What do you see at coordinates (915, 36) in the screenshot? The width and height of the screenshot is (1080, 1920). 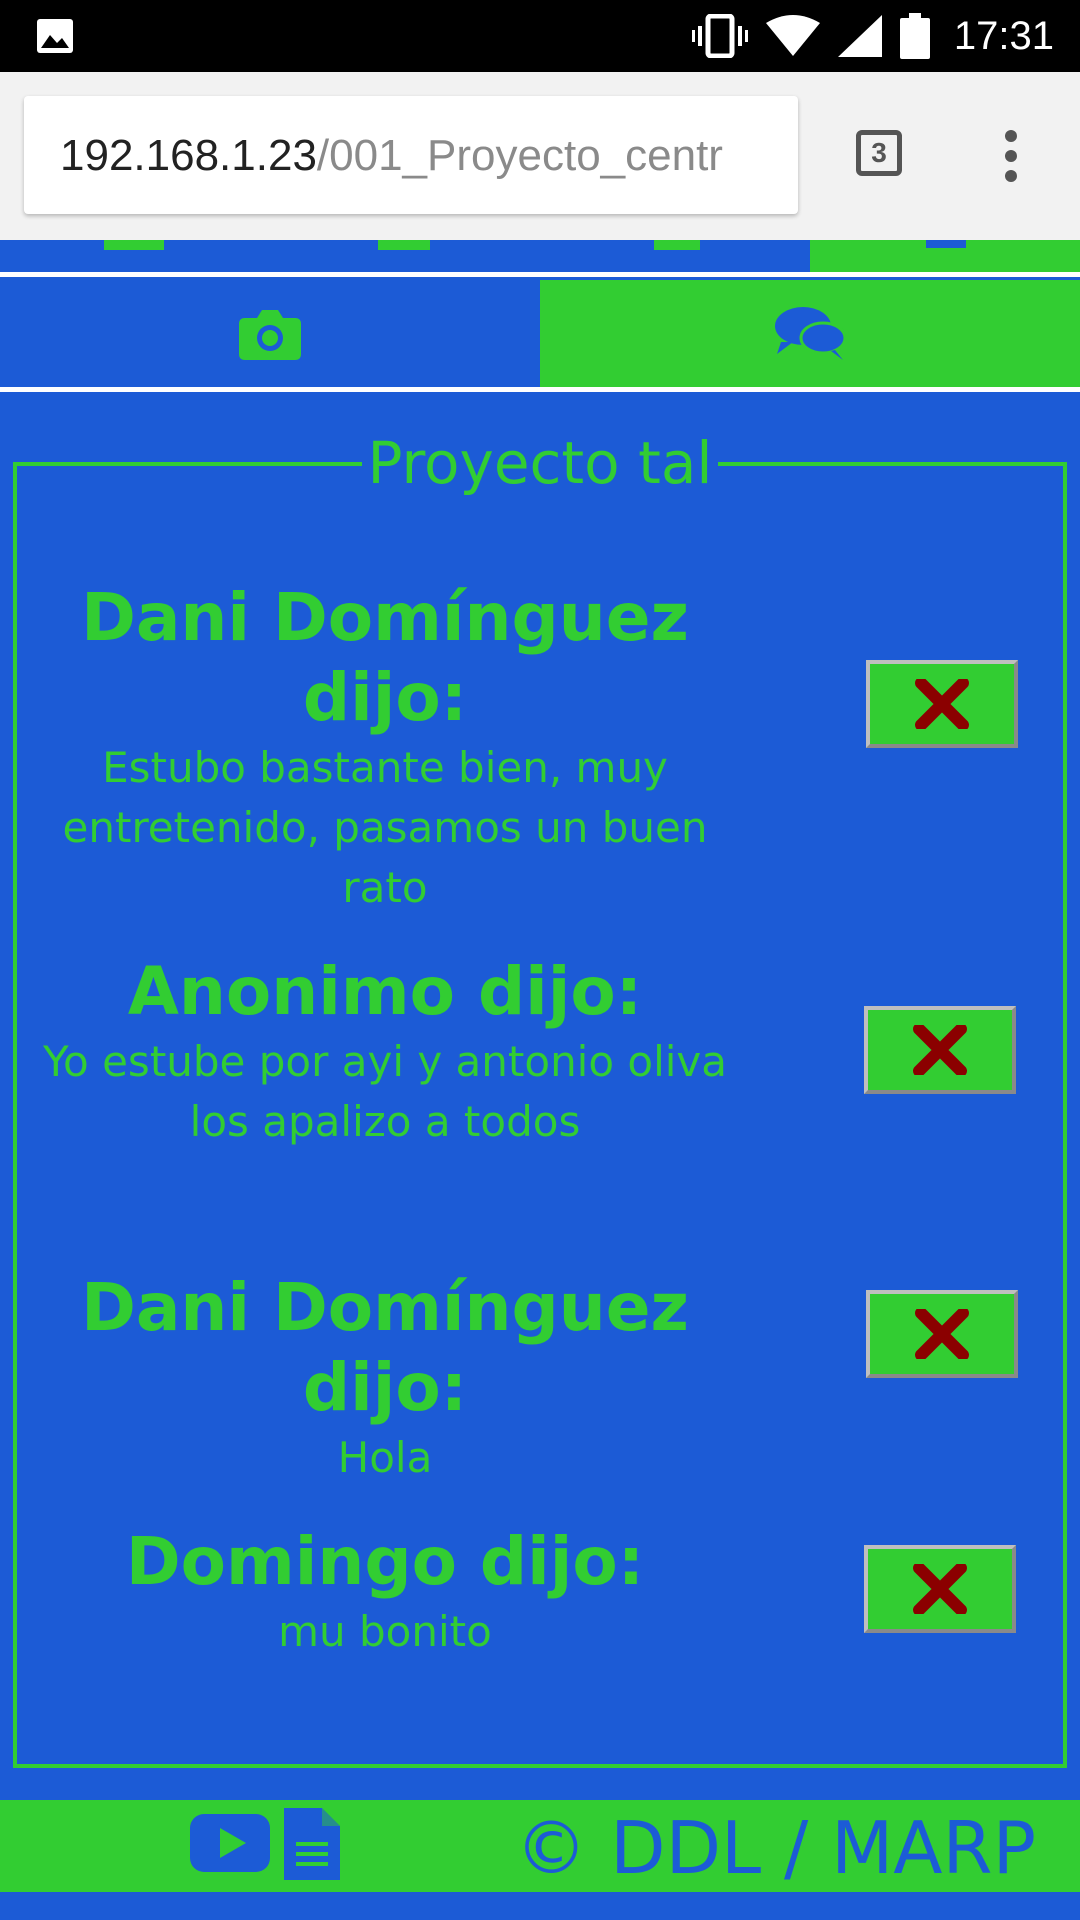 I see `battery-icon` at bounding box center [915, 36].